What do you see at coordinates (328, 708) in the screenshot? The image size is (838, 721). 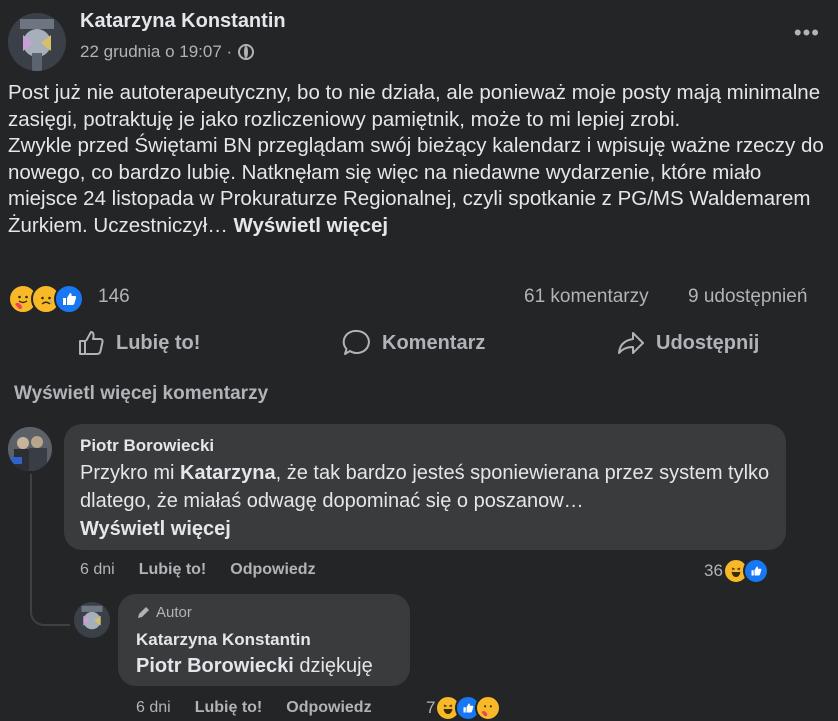 I see `reply-reply-button: Odpowiedz` at bounding box center [328, 708].